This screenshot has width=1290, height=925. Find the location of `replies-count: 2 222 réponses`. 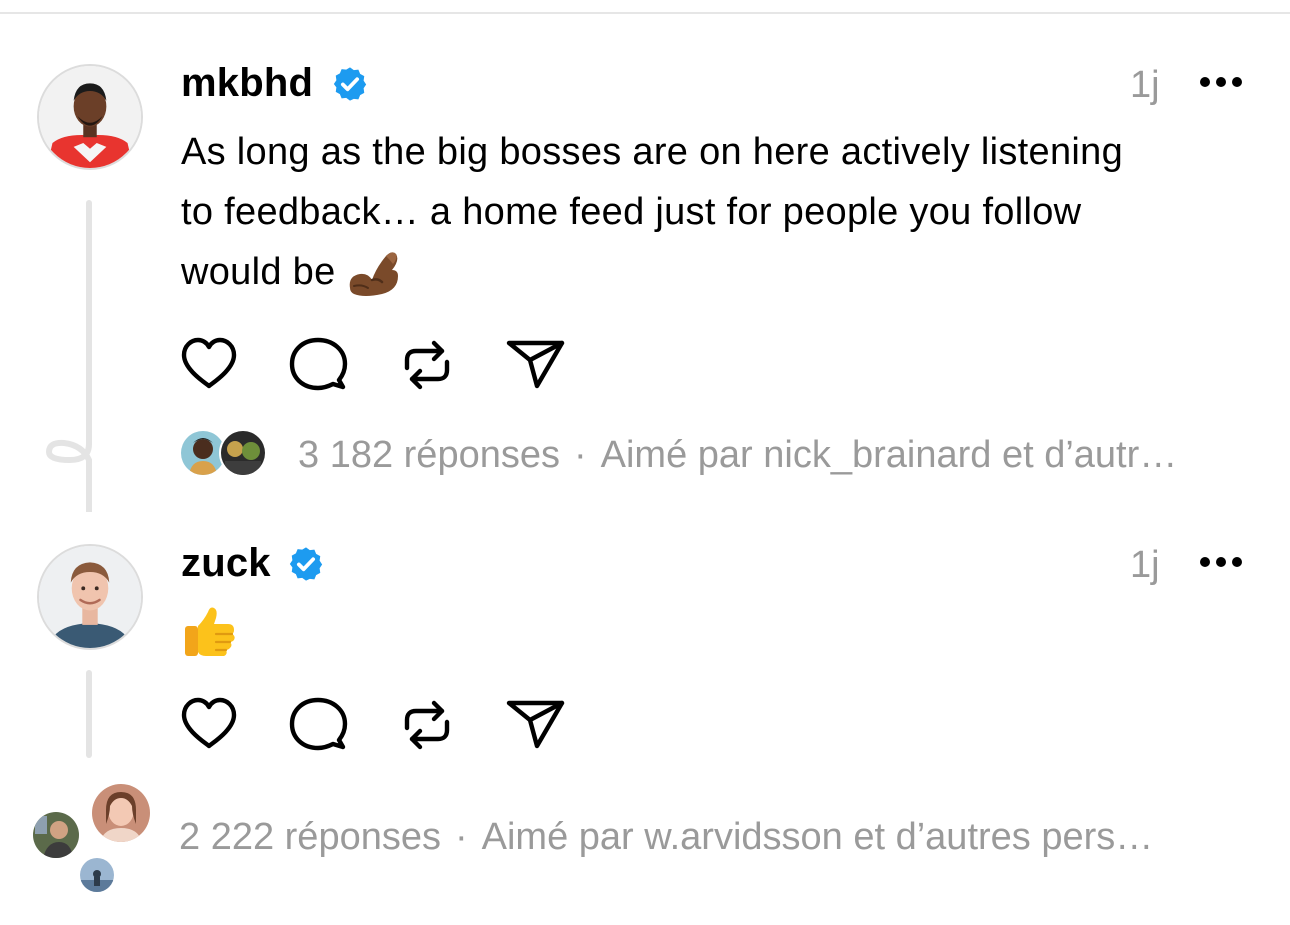

replies-count: 2 222 réponses is located at coordinates (310, 837).